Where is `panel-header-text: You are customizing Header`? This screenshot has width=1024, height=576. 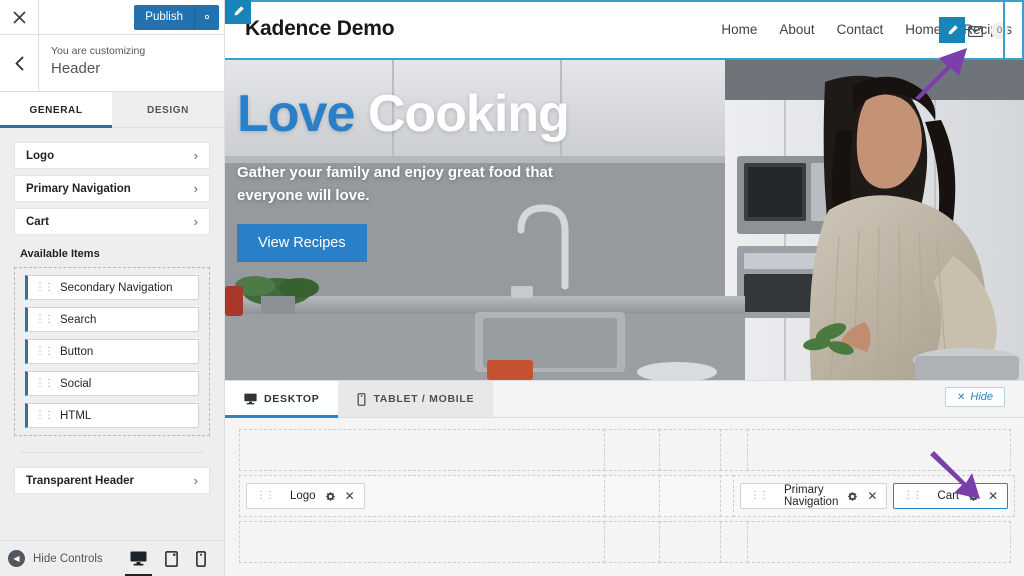
panel-header-text: You are customizing Header is located at coordinates (92, 63).